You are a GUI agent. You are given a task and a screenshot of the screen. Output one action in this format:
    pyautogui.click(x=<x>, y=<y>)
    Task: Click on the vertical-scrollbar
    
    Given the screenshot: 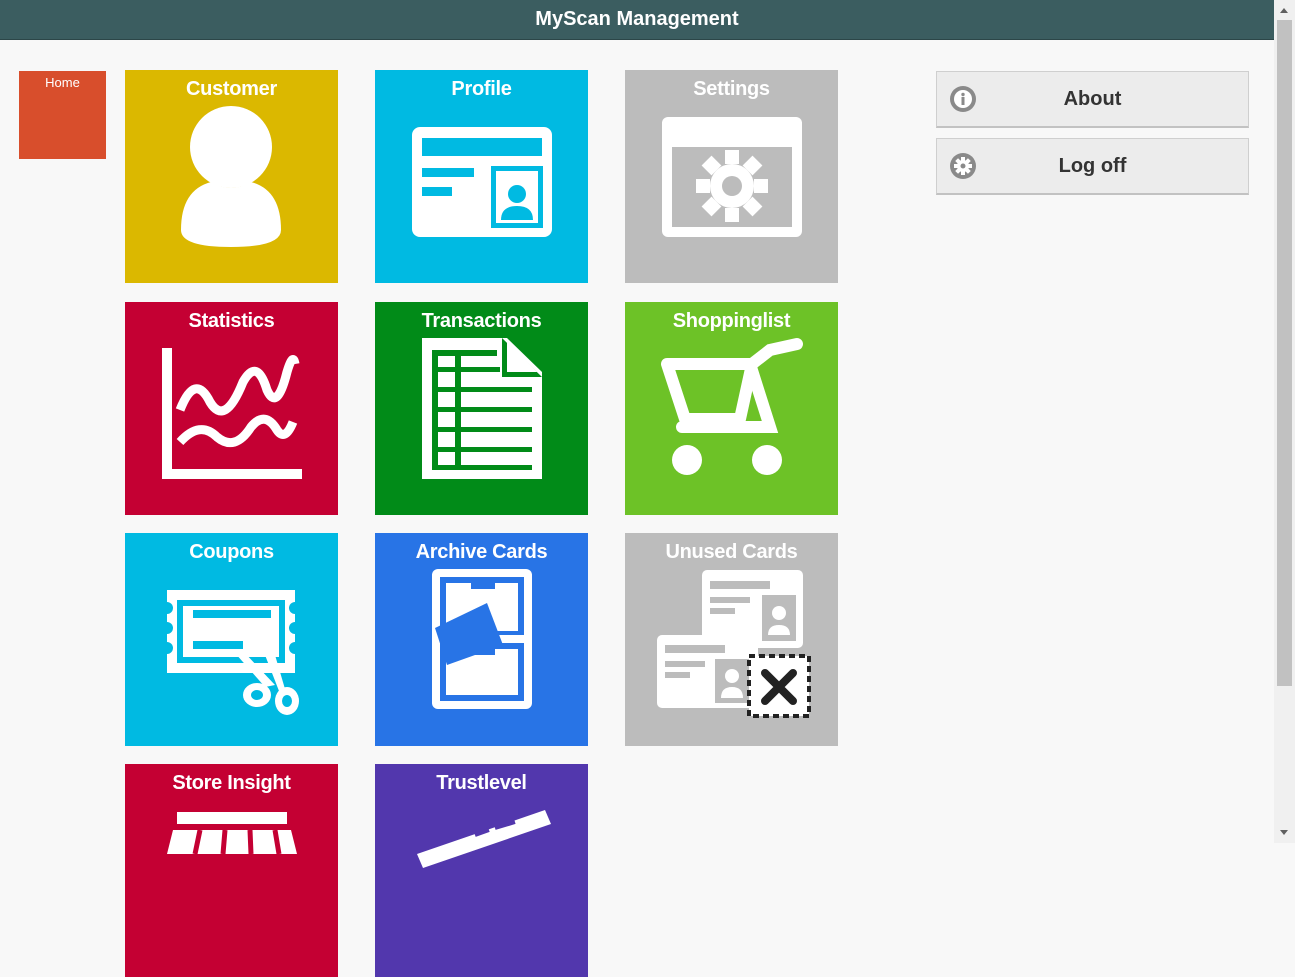 What is the action you would take?
    pyautogui.click(x=1284, y=421)
    